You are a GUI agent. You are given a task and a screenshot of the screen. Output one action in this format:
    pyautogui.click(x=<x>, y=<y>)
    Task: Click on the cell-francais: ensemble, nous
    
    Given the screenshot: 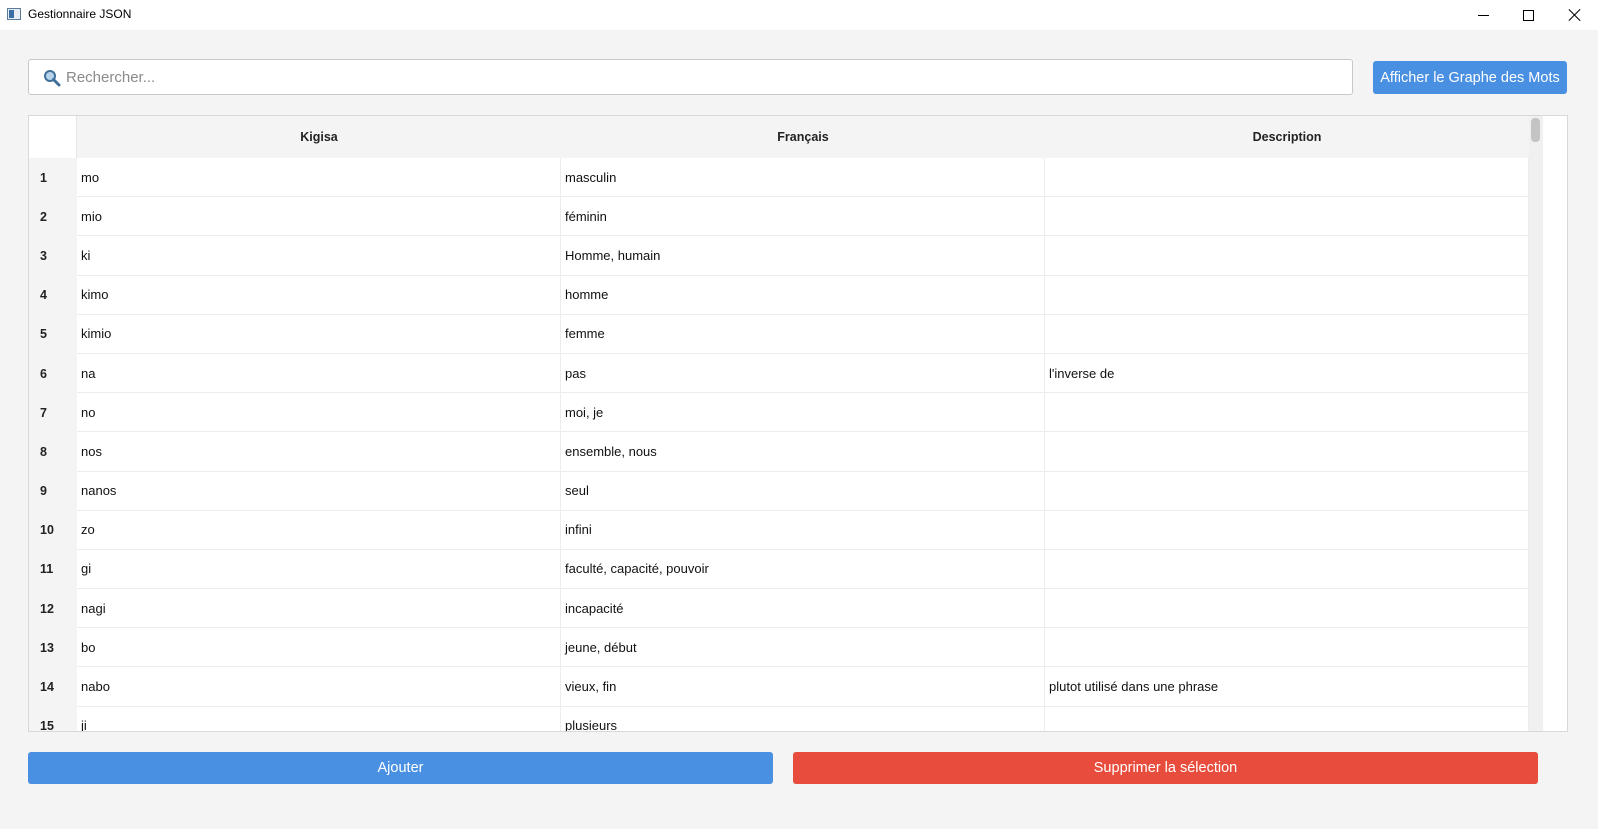 What is the action you would take?
    pyautogui.click(x=803, y=452)
    